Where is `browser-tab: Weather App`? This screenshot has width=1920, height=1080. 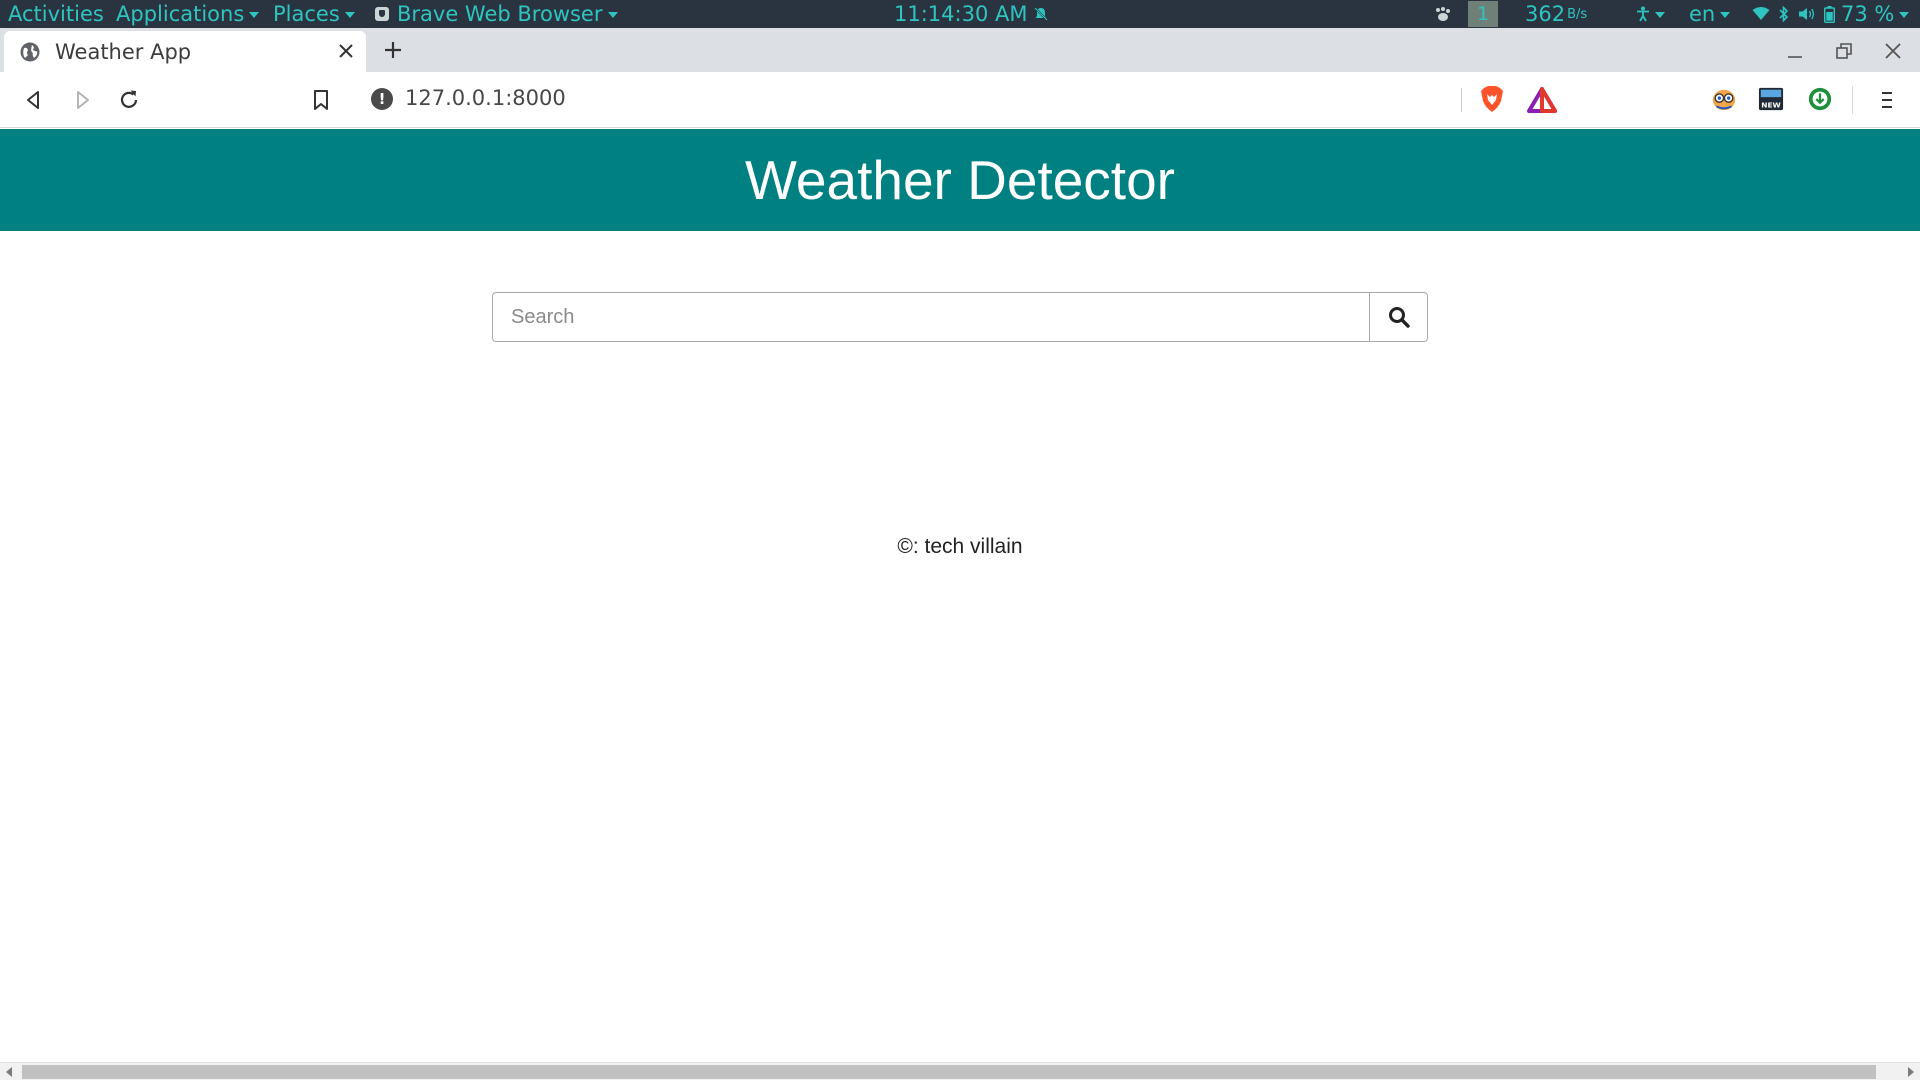
browser-tab: Weather App is located at coordinates (185, 51).